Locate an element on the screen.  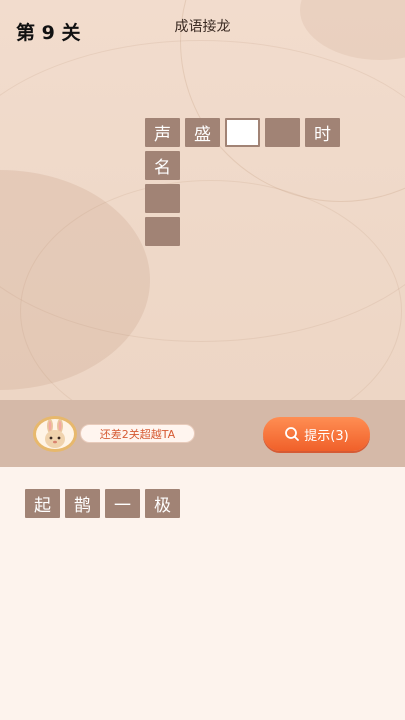
avatar is located at coordinates (55, 434).